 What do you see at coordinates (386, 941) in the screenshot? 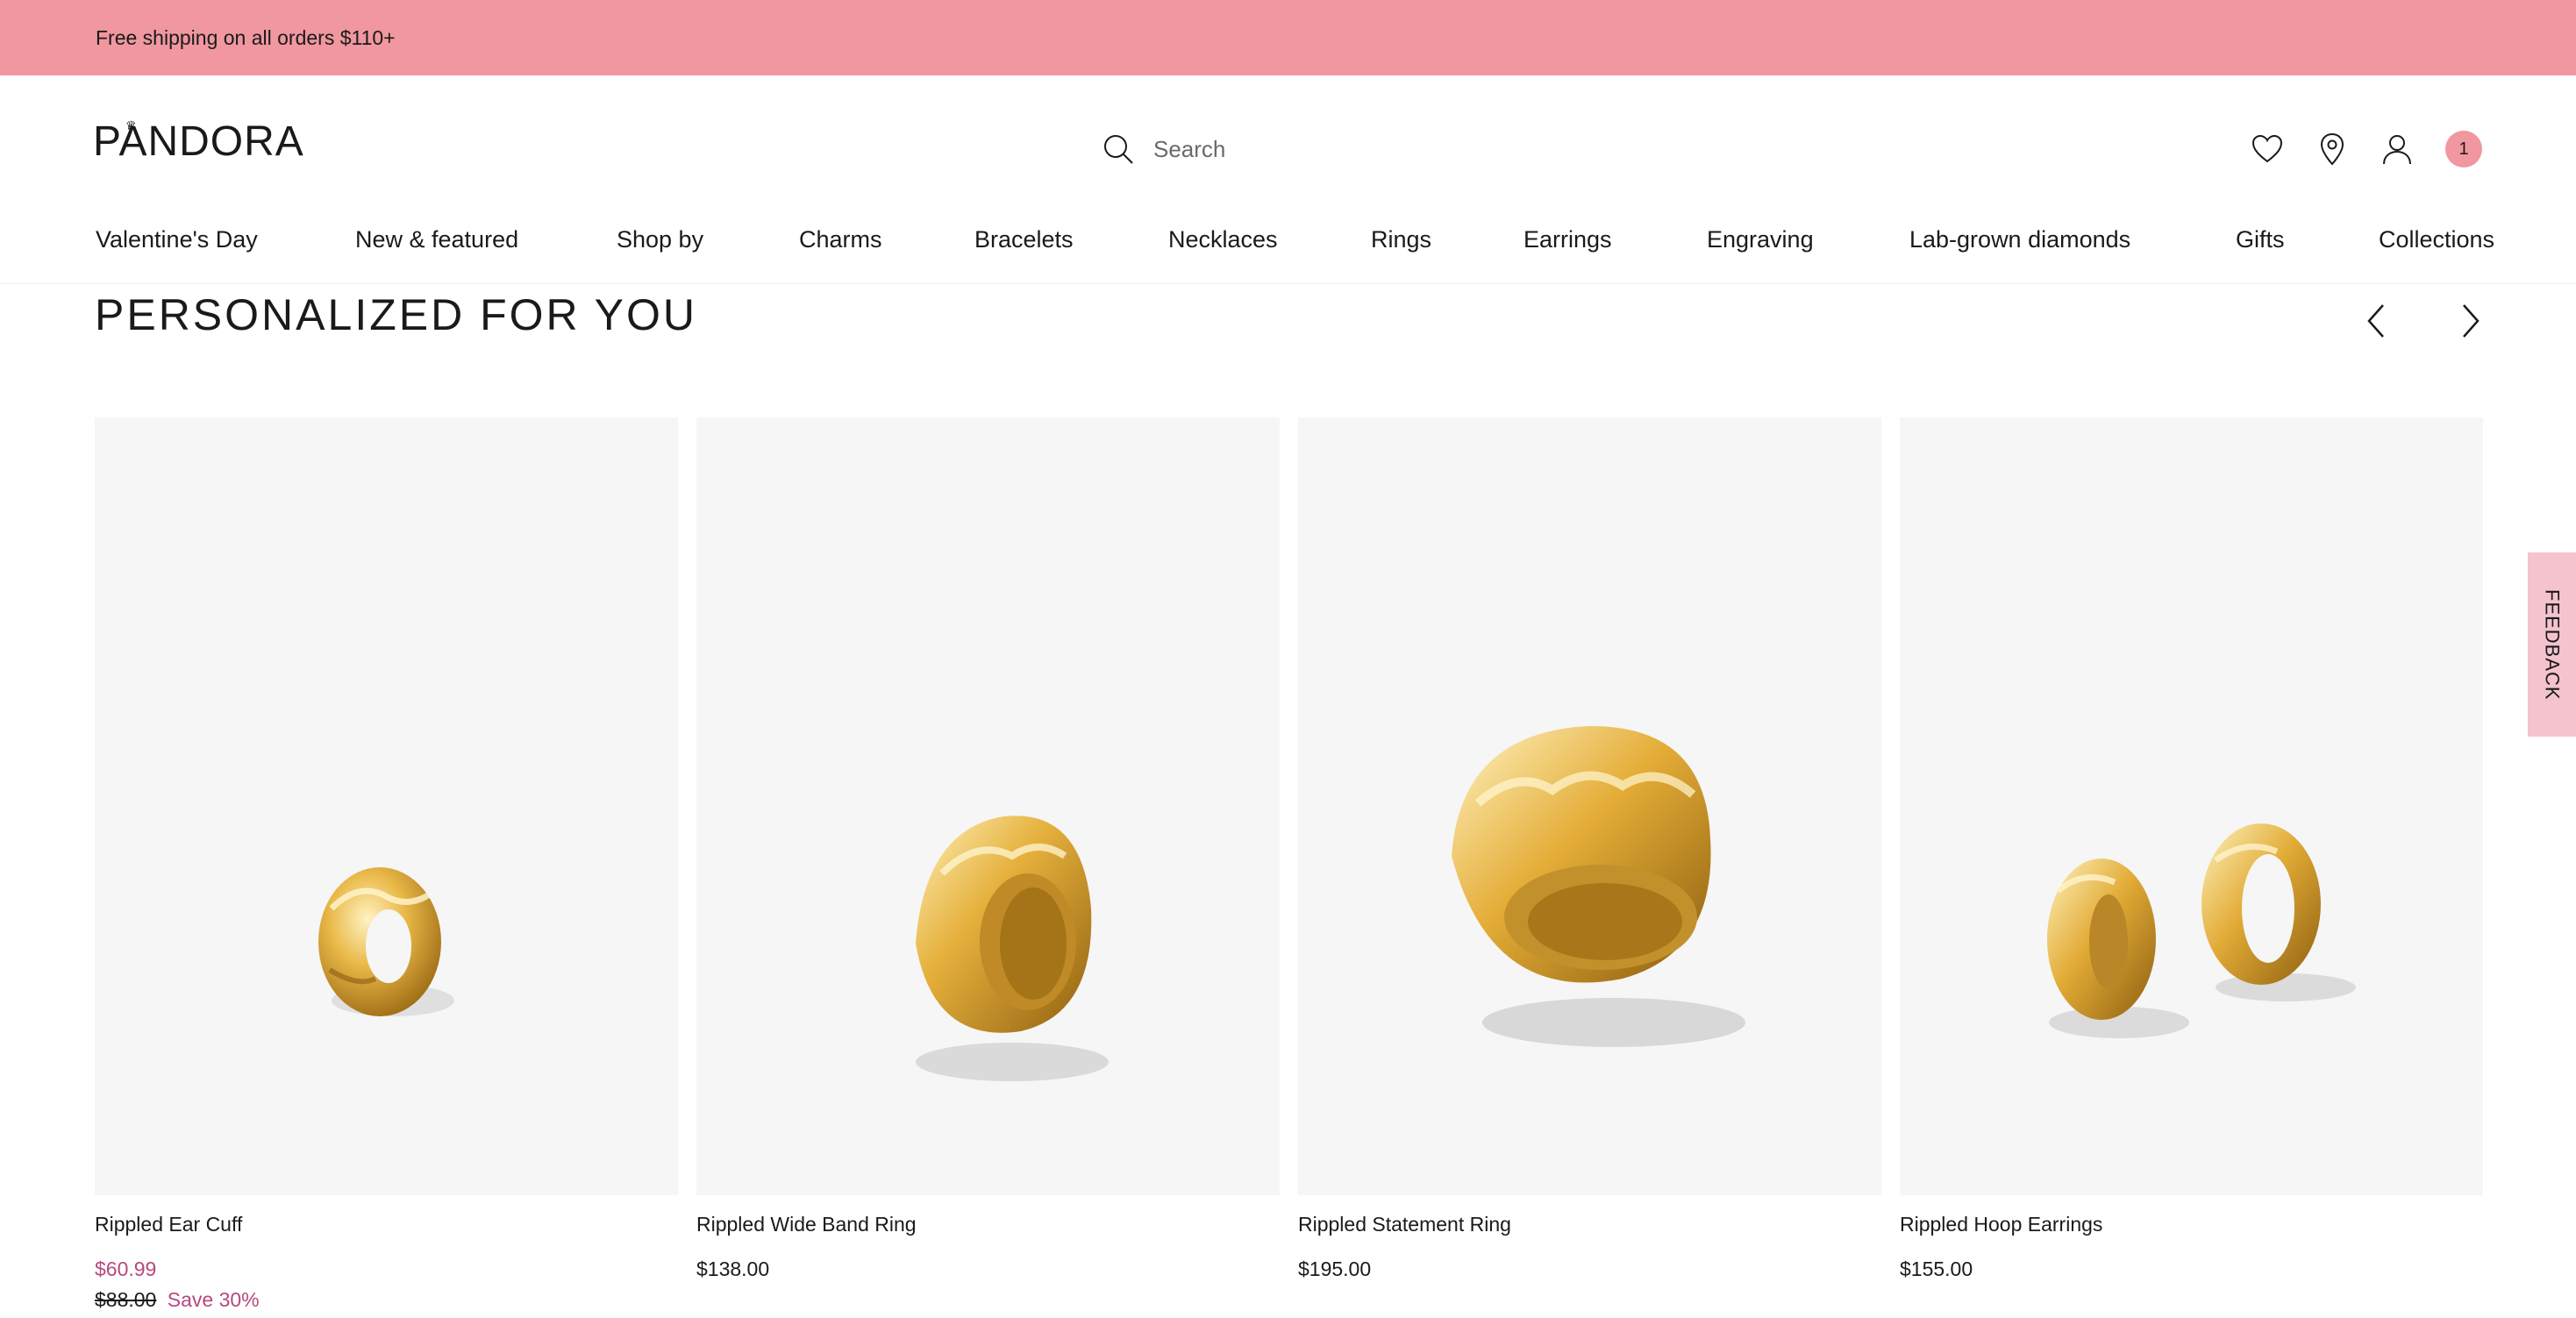
I see `ear-cuff-image` at bounding box center [386, 941].